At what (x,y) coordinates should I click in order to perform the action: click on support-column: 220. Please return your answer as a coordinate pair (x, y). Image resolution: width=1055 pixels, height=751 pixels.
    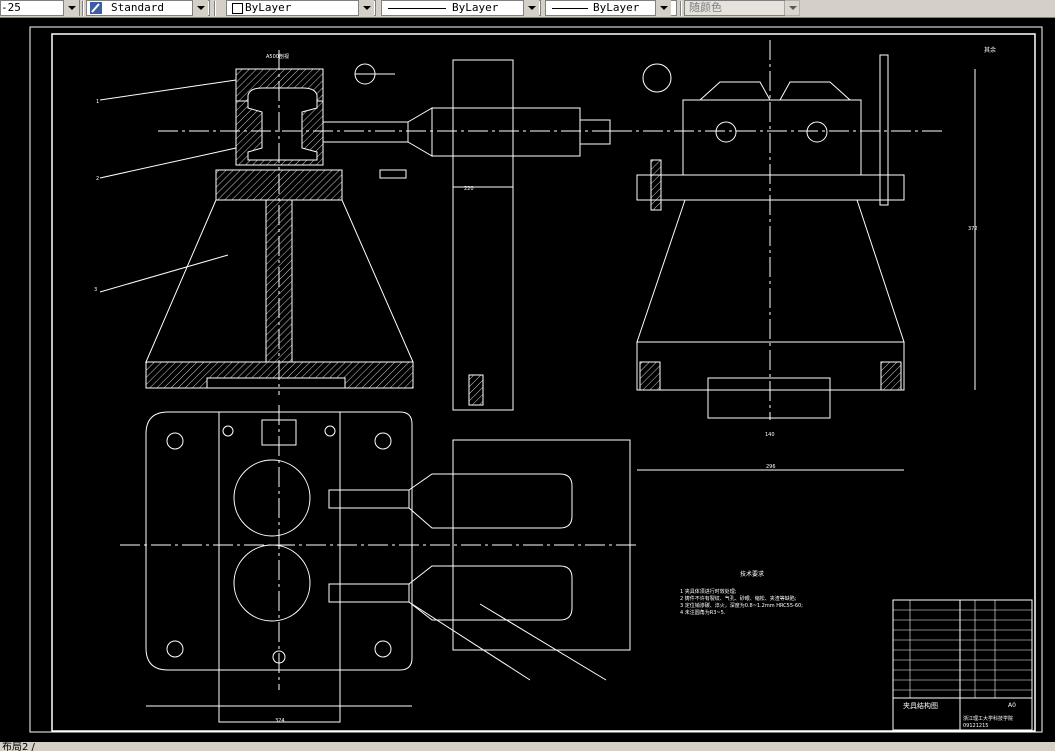
    Looking at the image, I should click on (483, 235).